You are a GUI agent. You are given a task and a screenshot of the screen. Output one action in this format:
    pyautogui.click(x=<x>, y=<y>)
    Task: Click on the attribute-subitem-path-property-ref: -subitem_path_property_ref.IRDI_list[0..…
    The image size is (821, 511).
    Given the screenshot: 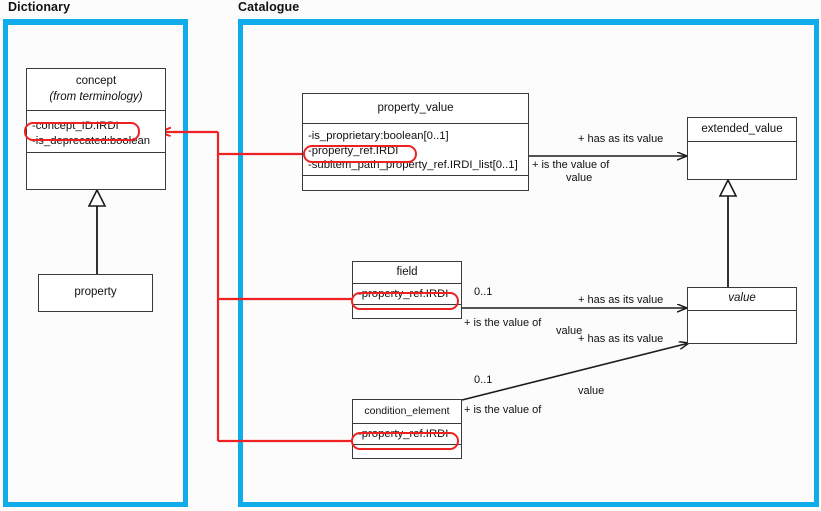 What is the action you would take?
    pyautogui.click(x=413, y=165)
    